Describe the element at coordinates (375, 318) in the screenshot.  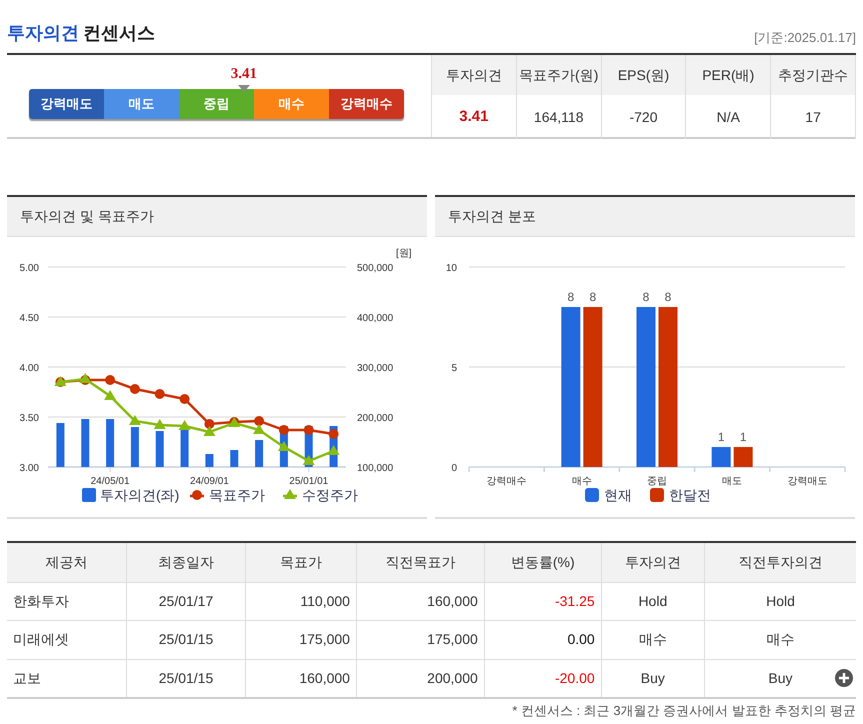
I see `axis-label: 400,000` at that location.